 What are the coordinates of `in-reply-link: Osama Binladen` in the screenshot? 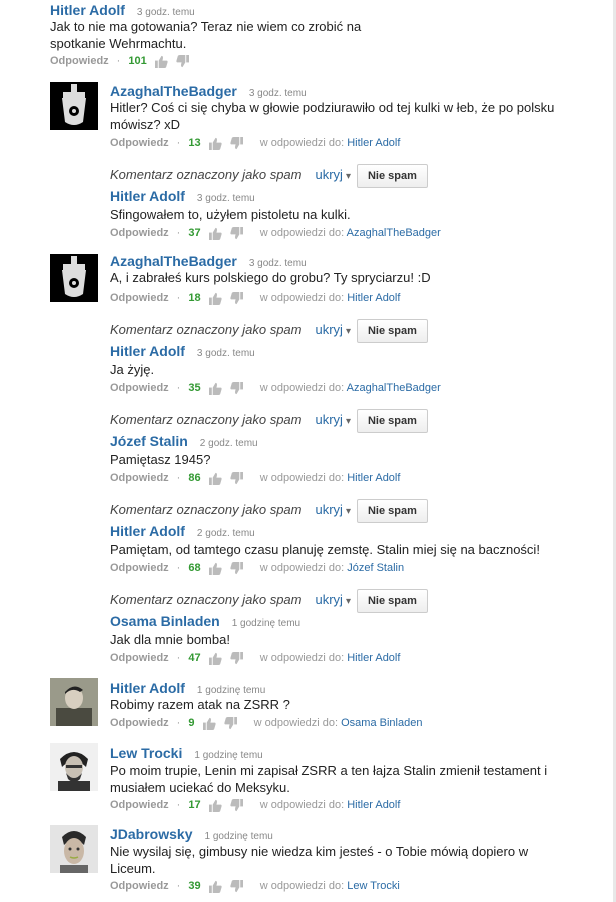 It's located at (381, 723).